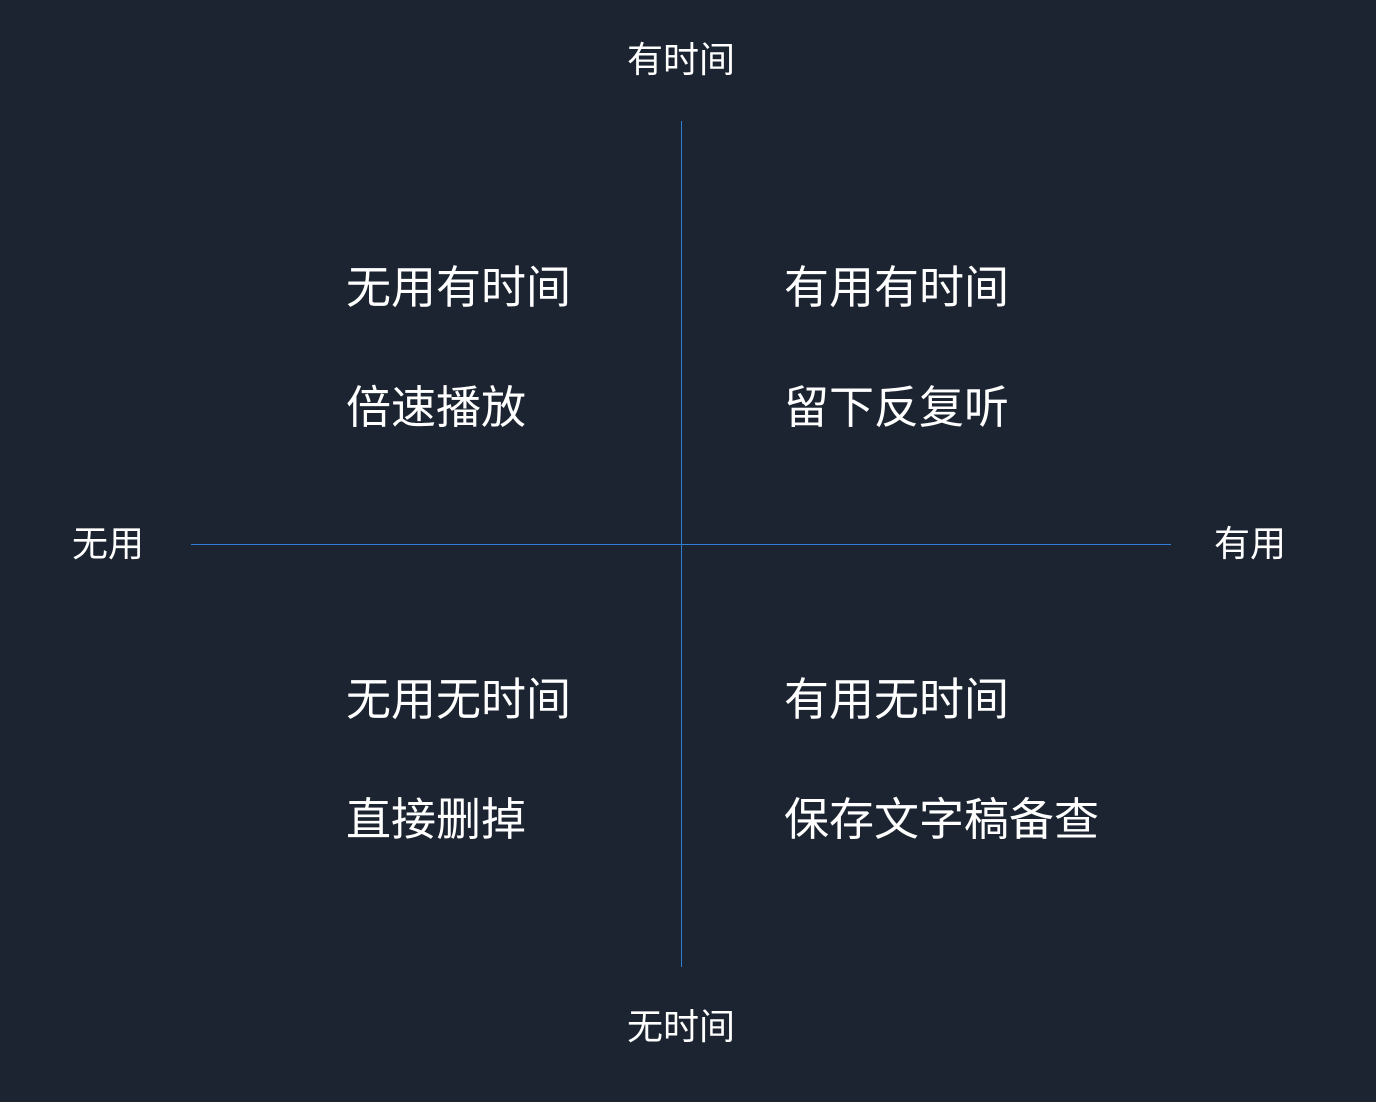 This screenshot has width=1376, height=1102. Describe the element at coordinates (108, 544) in the screenshot. I see `axis-label-left: 无用` at that location.